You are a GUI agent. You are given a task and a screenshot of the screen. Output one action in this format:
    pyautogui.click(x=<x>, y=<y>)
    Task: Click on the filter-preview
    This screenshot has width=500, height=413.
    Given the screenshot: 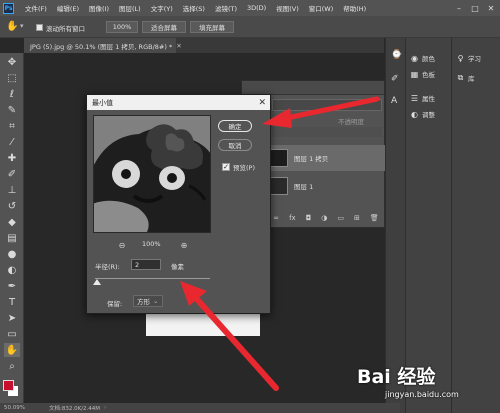 What is the action you would take?
    pyautogui.click(x=152, y=174)
    